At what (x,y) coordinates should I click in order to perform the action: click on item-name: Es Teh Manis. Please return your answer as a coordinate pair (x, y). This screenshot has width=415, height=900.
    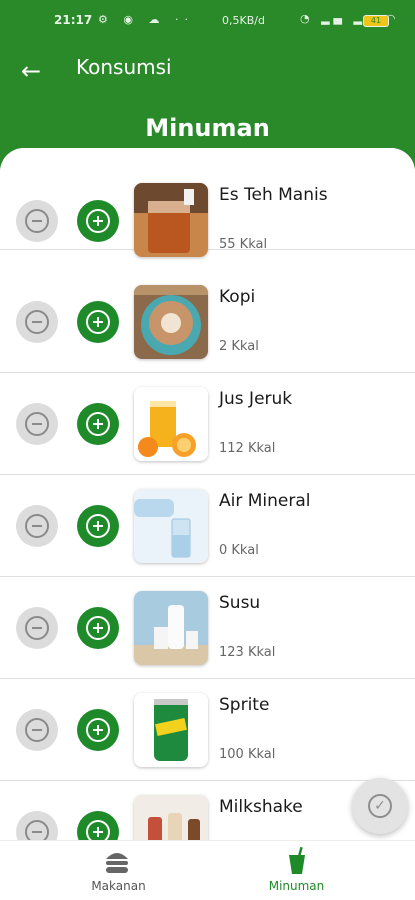
    Looking at the image, I should click on (273, 195).